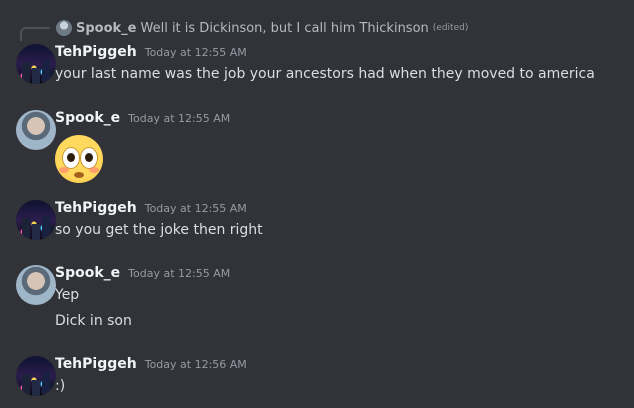 This screenshot has width=634, height=408. What do you see at coordinates (79, 159) in the screenshot?
I see `flushed-face-emoji` at bounding box center [79, 159].